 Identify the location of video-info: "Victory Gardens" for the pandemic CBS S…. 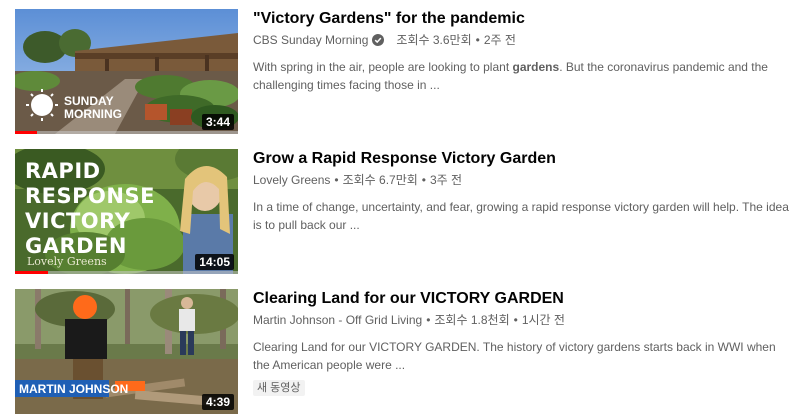
(529, 51).